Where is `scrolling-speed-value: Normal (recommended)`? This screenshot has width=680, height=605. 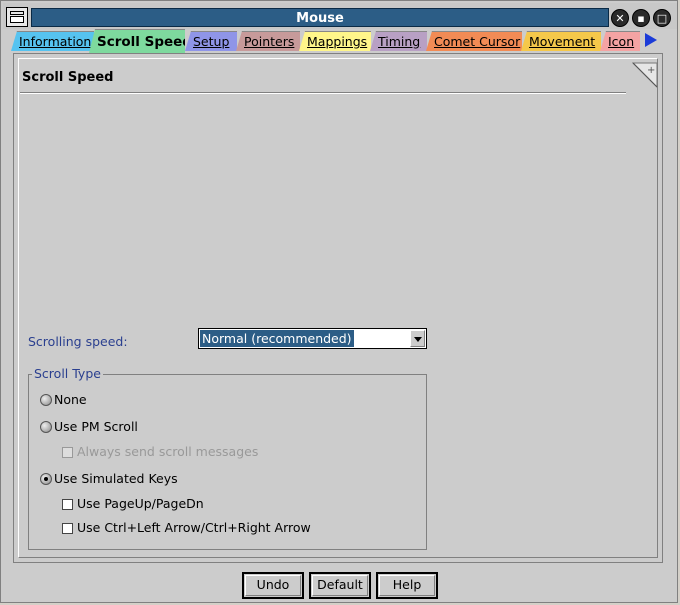
scrolling-speed-value: Normal (recommended) is located at coordinates (277, 338).